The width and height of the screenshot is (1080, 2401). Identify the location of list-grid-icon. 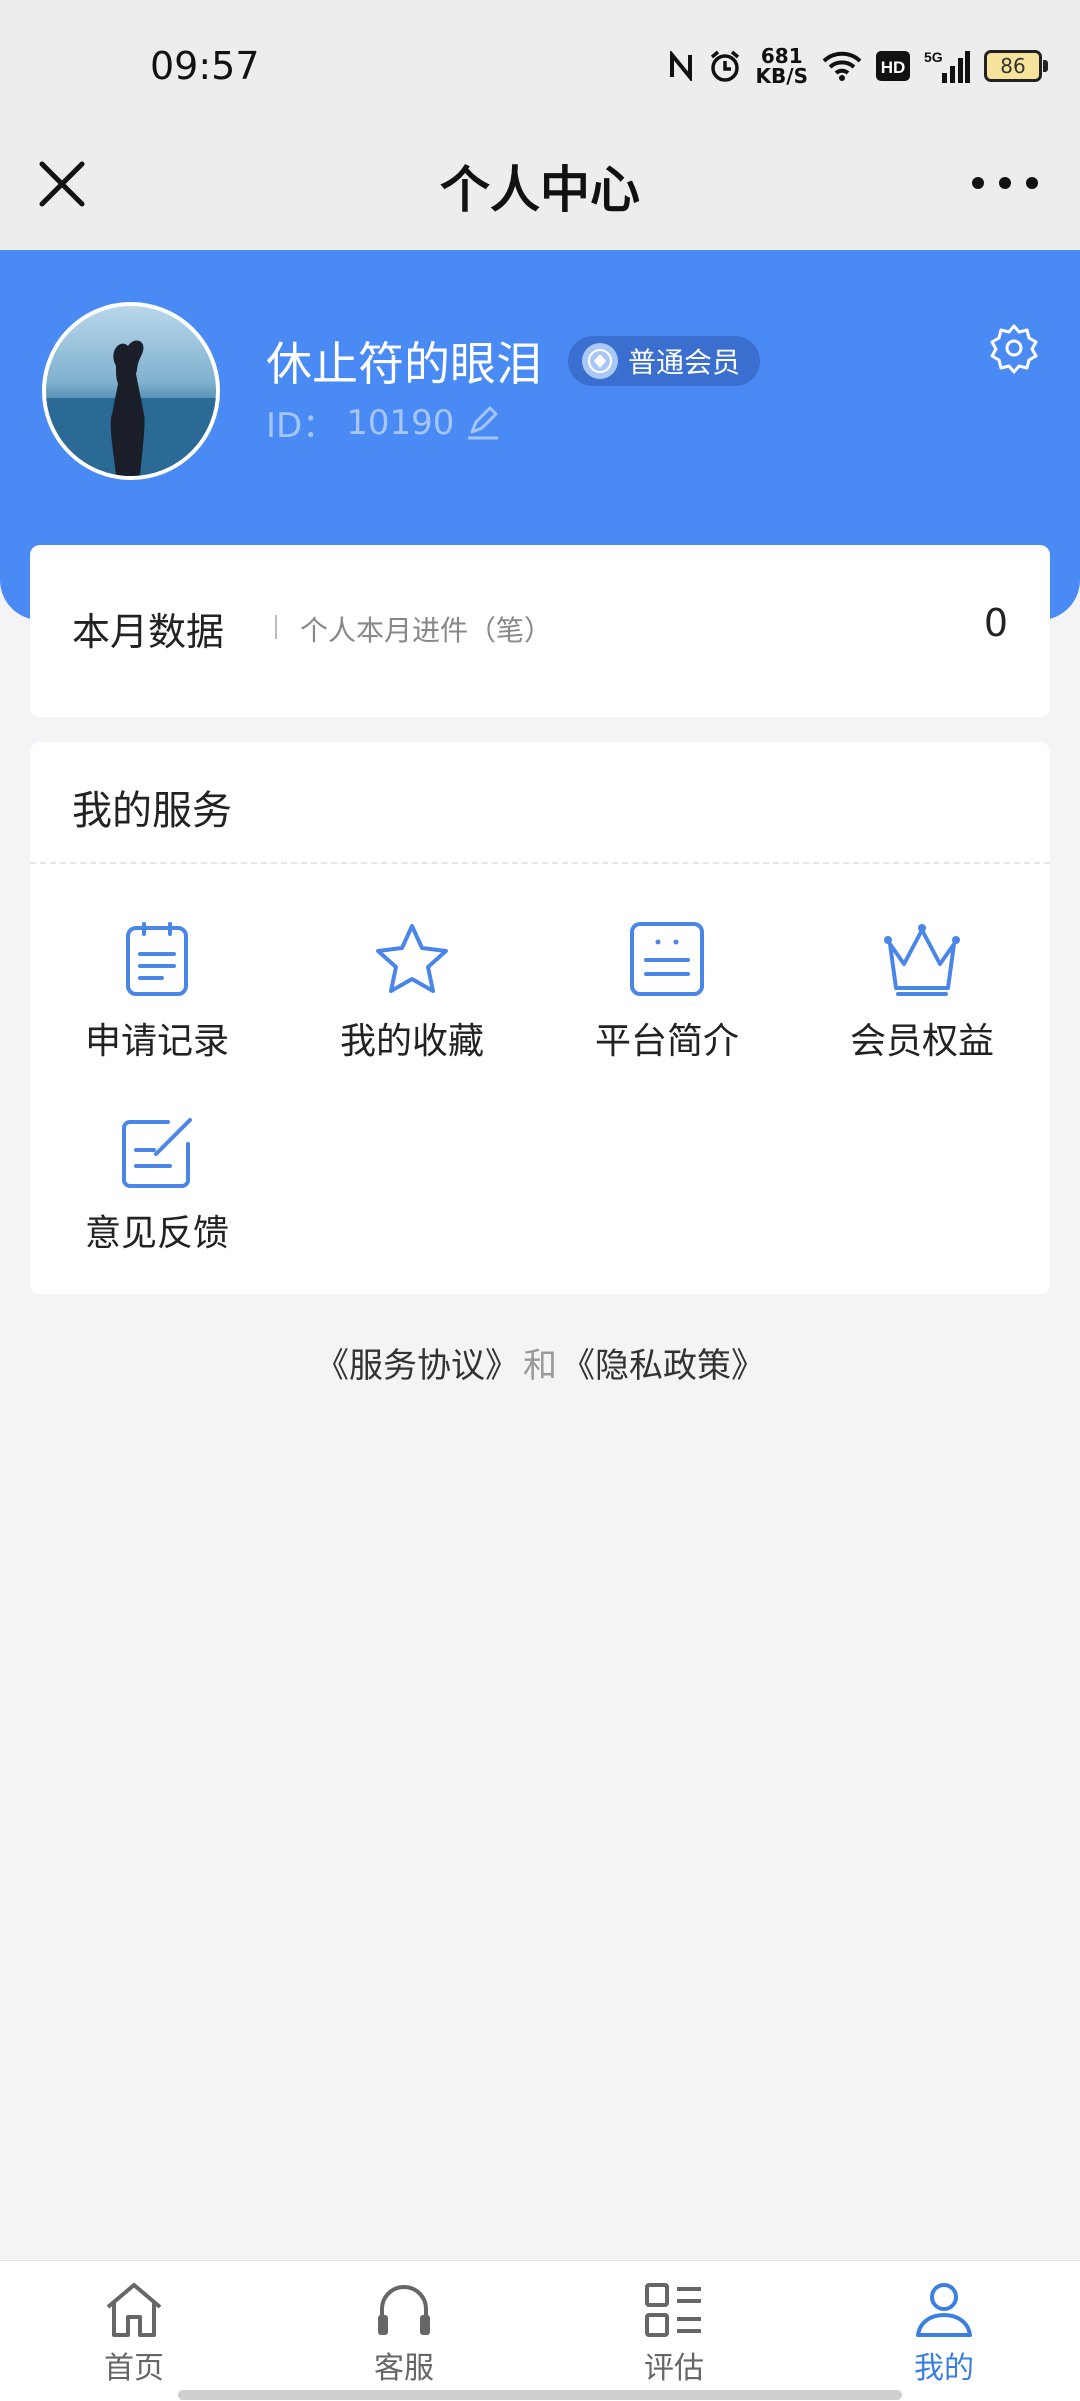
(673, 2310).